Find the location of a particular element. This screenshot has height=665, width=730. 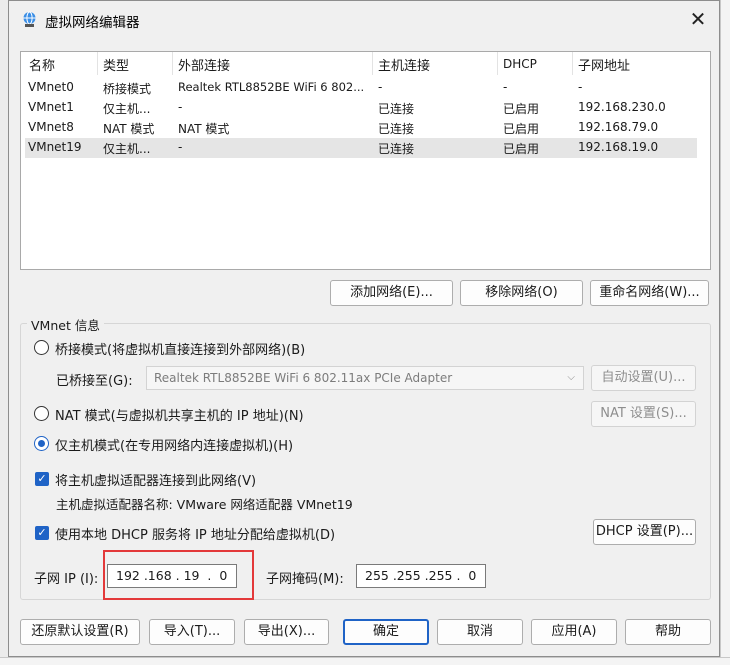

column-header-dhcp: DHCP is located at coordinates (520, 64).